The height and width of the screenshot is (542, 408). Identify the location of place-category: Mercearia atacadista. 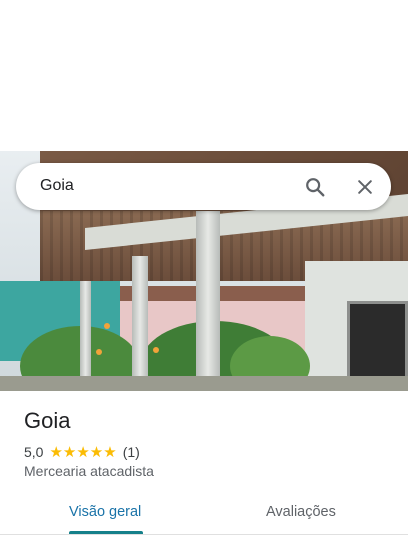
(89, 471).